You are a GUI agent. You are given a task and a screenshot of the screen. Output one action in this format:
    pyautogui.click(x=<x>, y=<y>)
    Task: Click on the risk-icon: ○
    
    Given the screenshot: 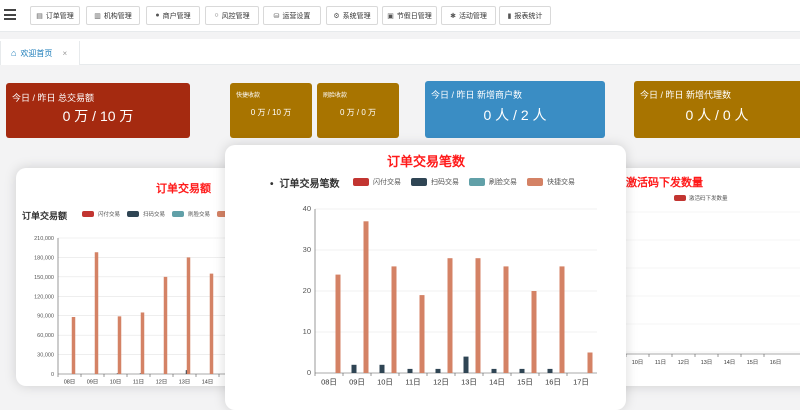 What is the action you would take?
    pyautogui.click(x=216, y=15)
    